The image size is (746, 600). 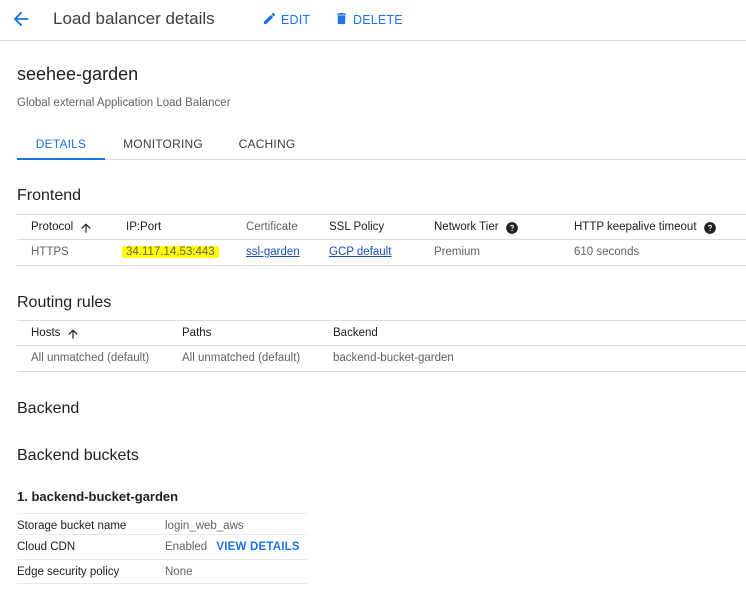 What do you see at coordinates (163, 145) in the screenshot?
I see `tab-monitoring: MONITORING` at bounding box center [163, 145].